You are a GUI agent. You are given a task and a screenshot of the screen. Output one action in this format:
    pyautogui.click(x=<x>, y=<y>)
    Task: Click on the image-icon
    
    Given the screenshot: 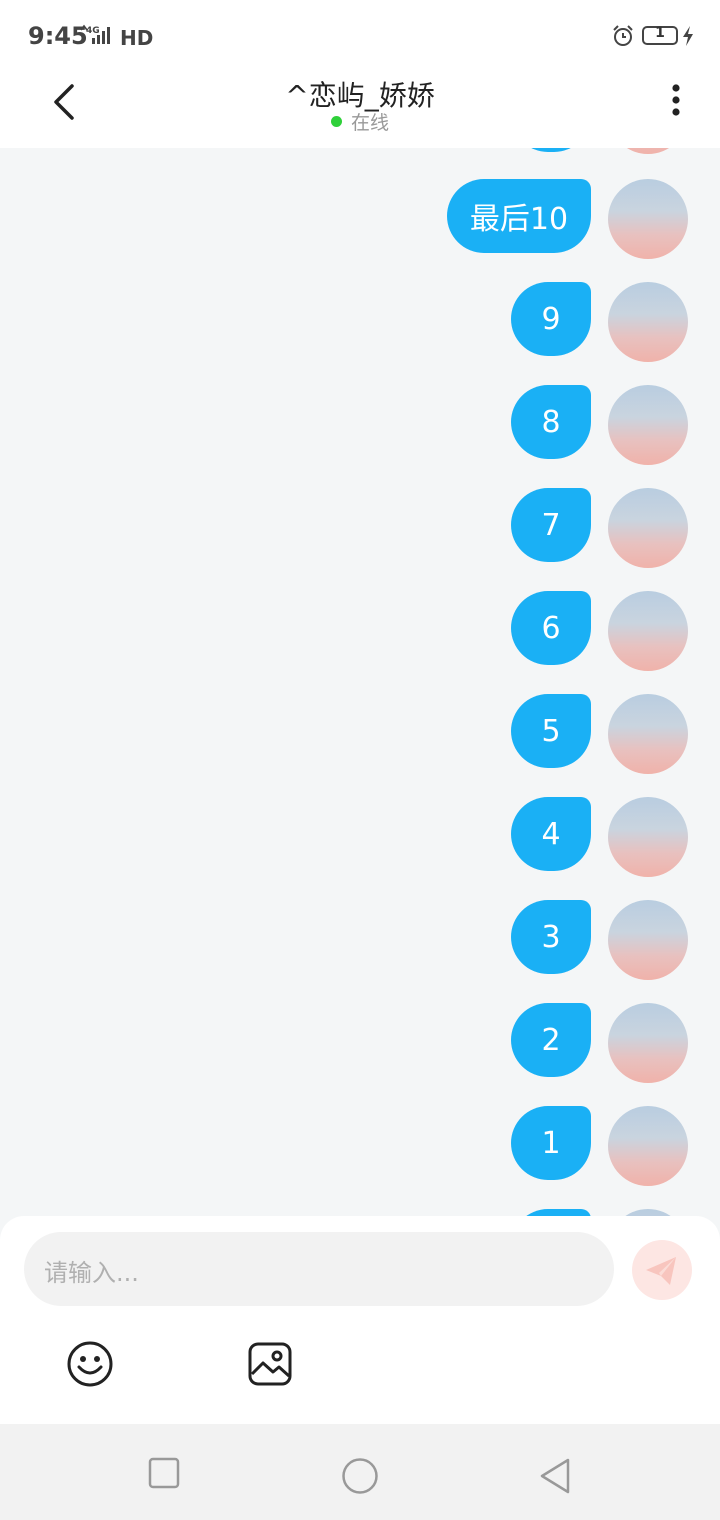 What is the action you would take?
    pyautogui.click(x=270, y=1364)
    